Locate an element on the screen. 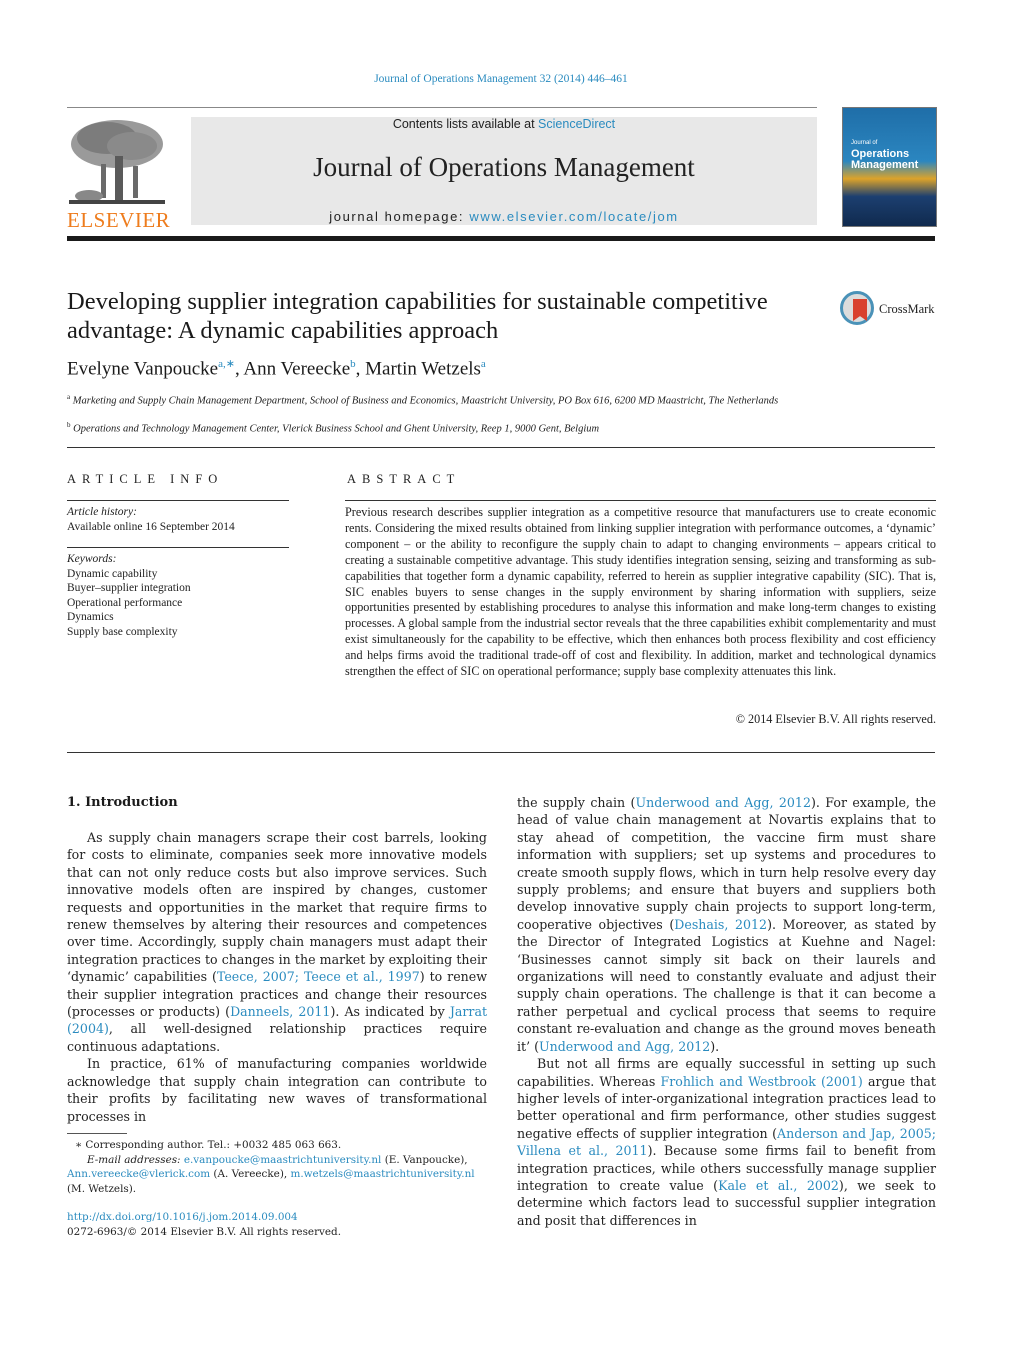 The height and width of the screenshot is (1351, 1020). contents-prefix: Contents lists available at is located at coordinates (465, 124).